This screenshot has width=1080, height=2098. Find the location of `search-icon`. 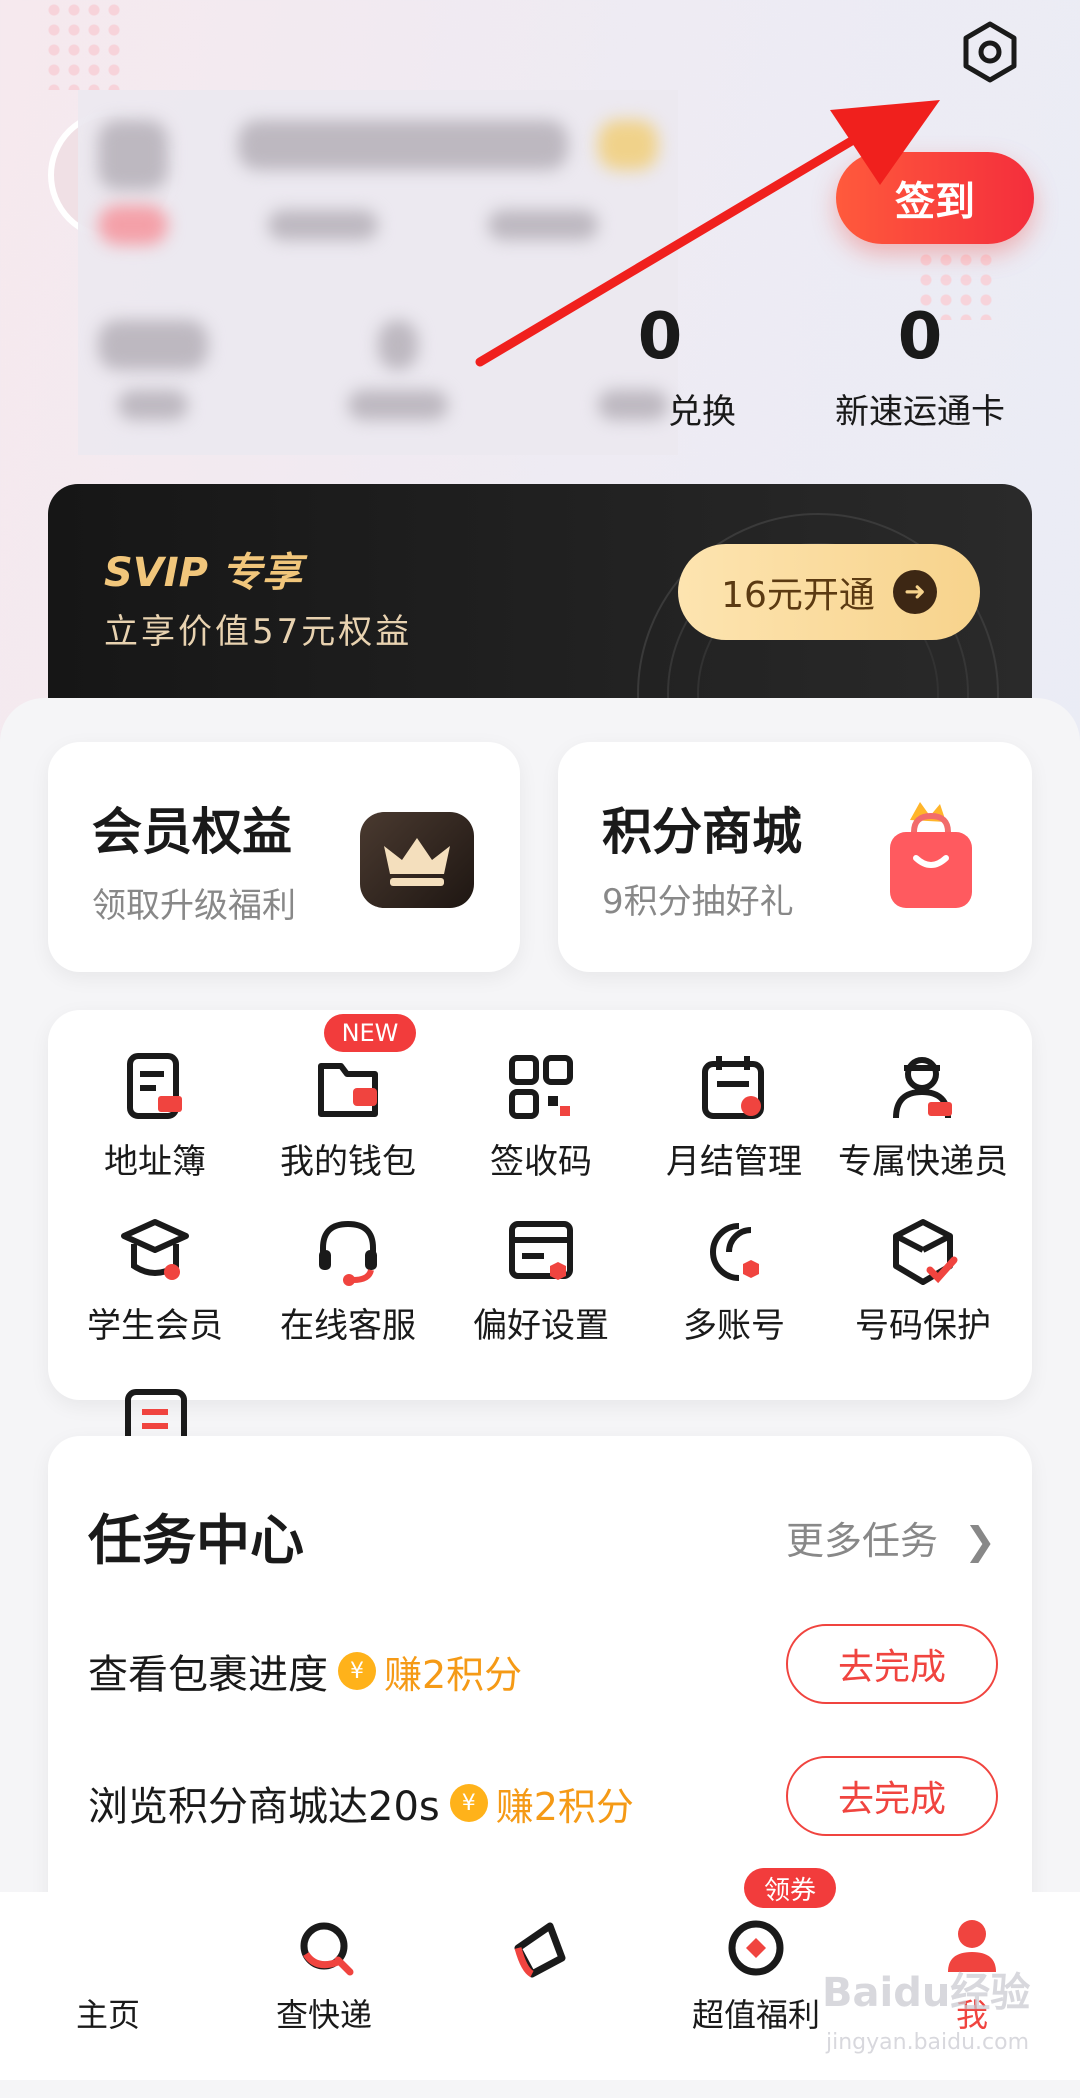

search-icon is located at coordinates (327, 1949).